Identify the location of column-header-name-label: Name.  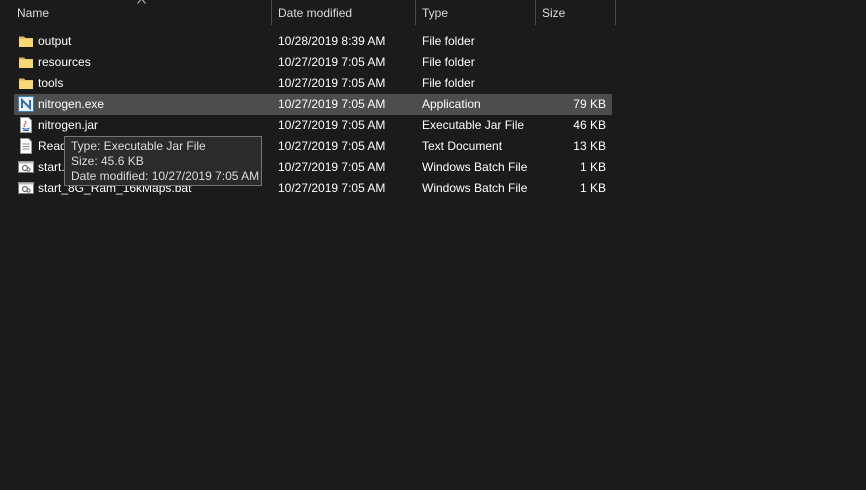
(33, 13).